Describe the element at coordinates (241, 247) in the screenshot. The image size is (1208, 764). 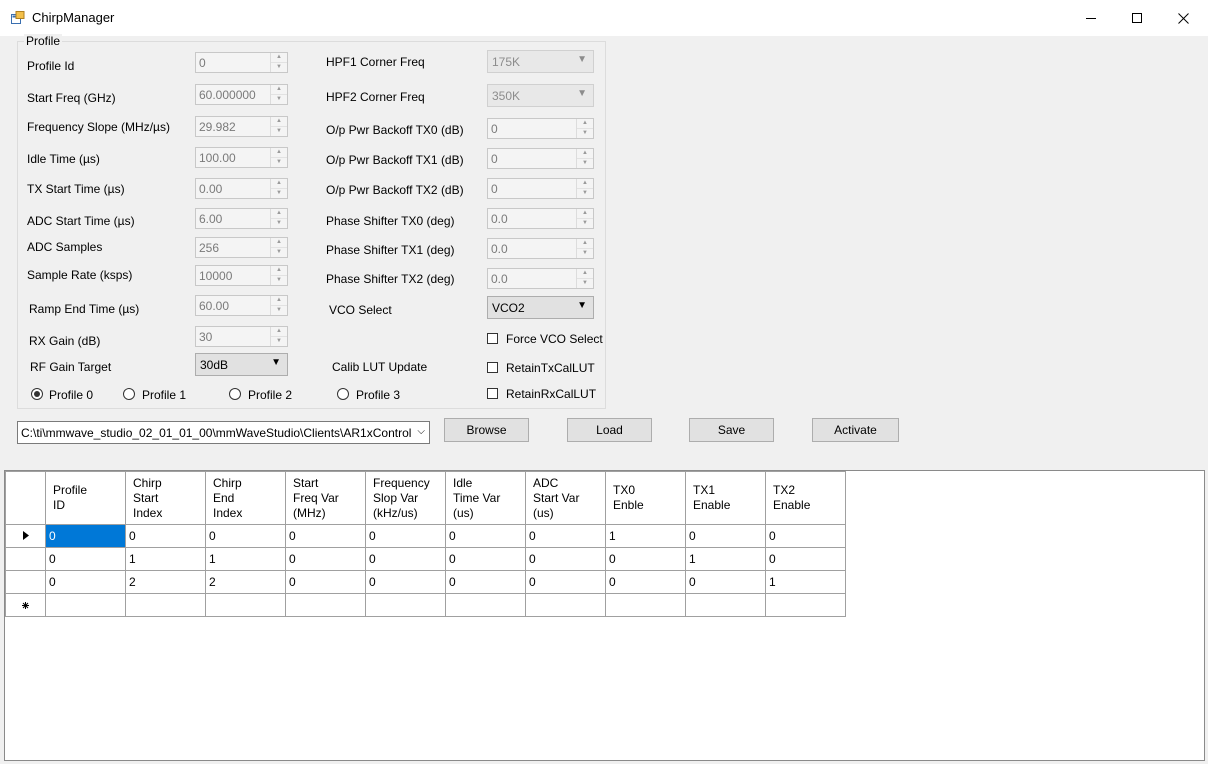
I see `adc-samples-input: 256 ▲ ▼` at that location.